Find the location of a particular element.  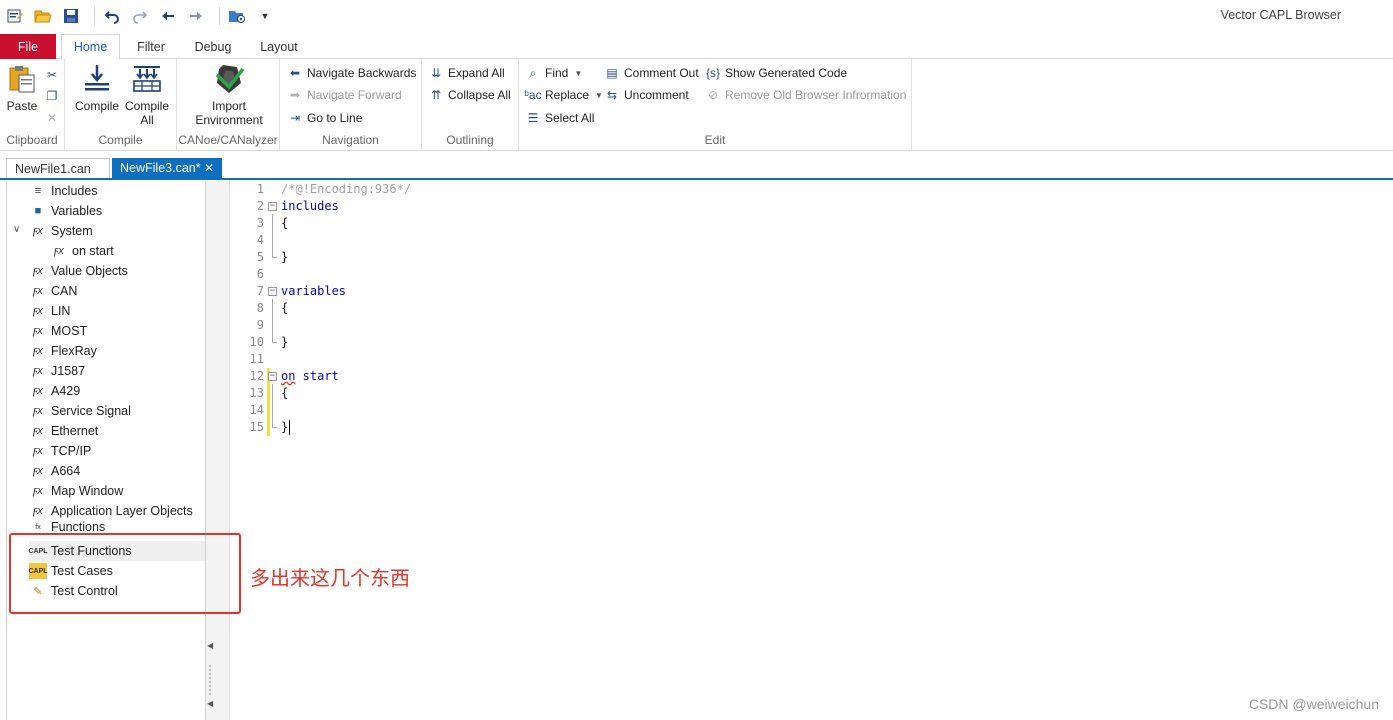

tree-item-functions: fx Functions is located at coordinates (67, 527).